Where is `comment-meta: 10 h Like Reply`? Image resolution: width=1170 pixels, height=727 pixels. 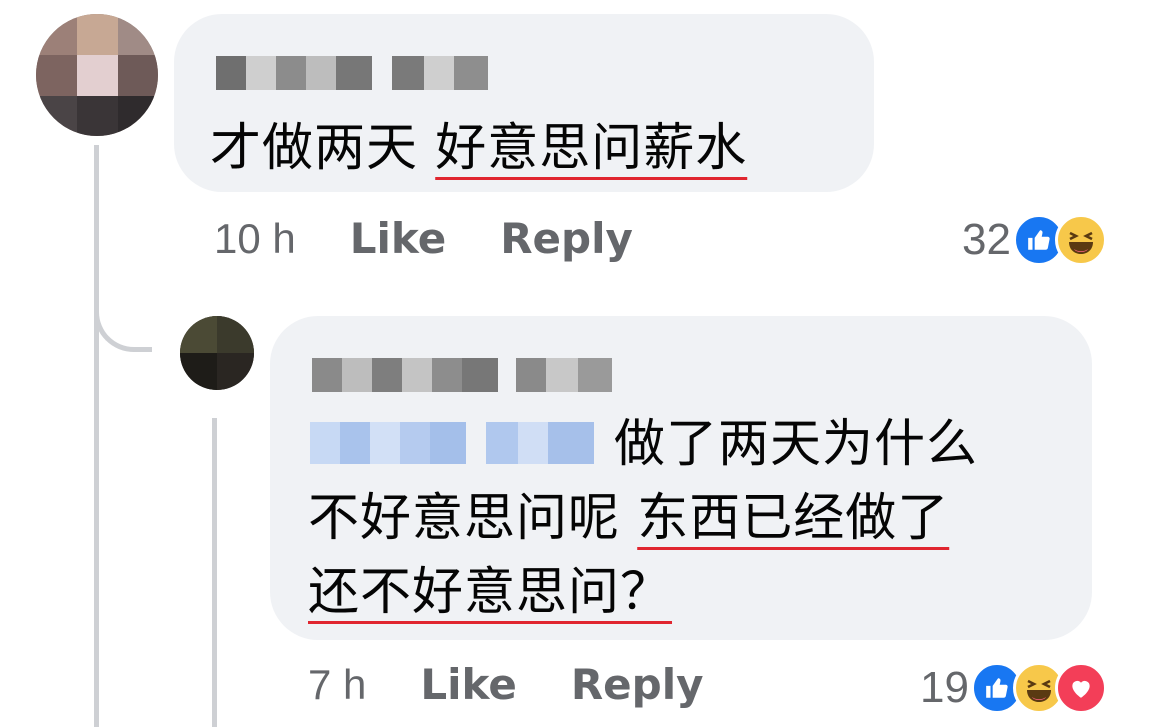 comment-meta: 10 h Like Reply is located at coordinates (423, 238).